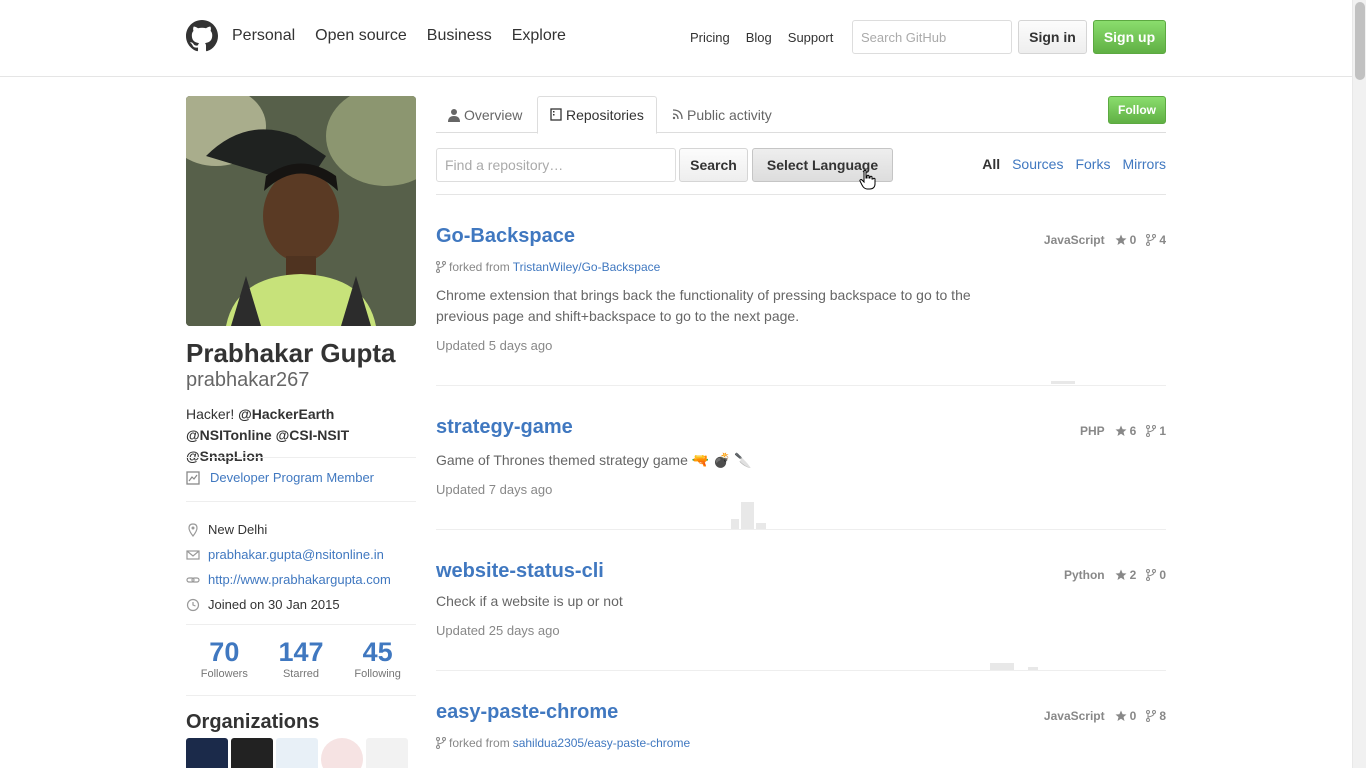 This screenshot has height=768, width=1366. What do you see at coordinates (505, 236) in the screenshot?
I see `repo-name-link: Go-Backspace` at bounding box center [505, 236].